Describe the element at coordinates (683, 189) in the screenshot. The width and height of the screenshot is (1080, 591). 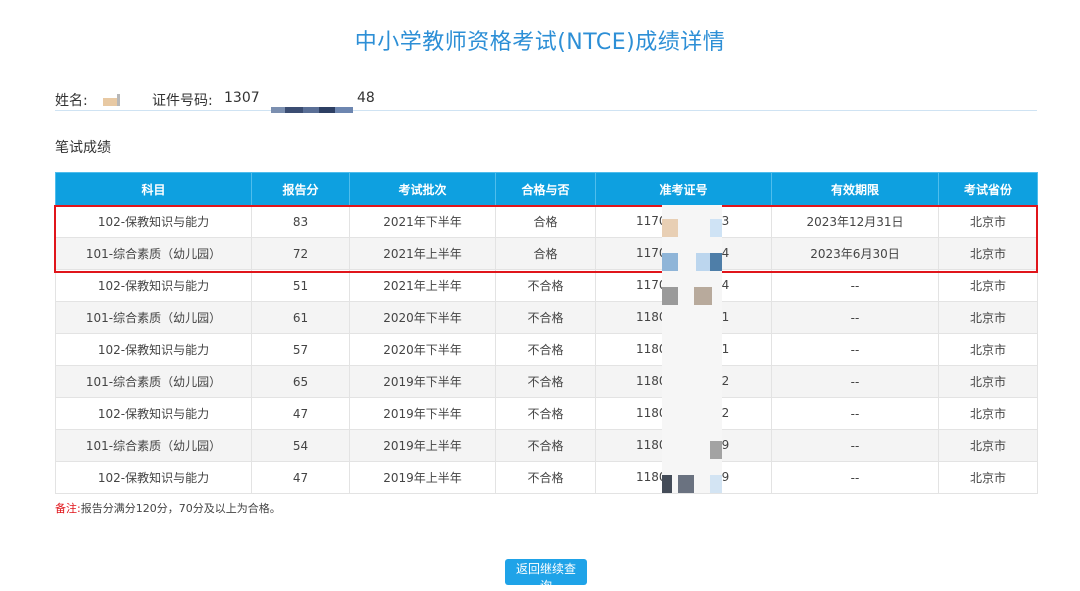
I see `header-ticket: 准考证号` at that location.